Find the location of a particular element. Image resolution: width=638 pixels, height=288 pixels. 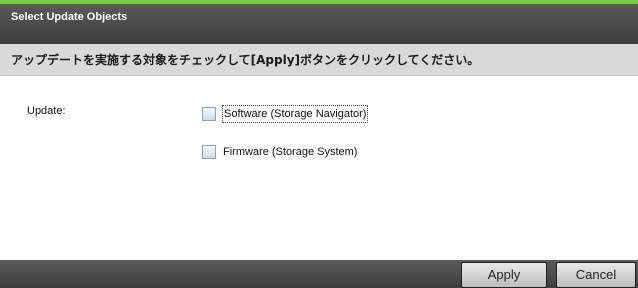

software-option-label: Software (Storage Navigator) is located at coordinates (295, 114).